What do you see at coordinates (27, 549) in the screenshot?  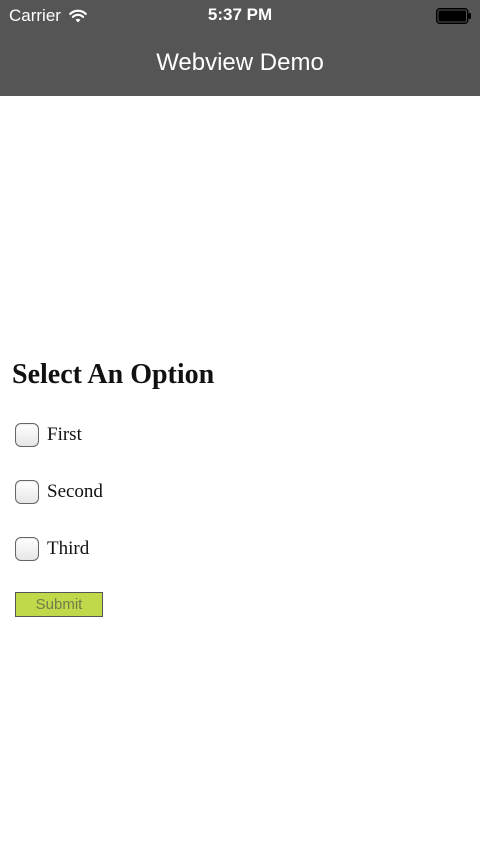 I see `checkbox-third` at bounding box center [27, 549].